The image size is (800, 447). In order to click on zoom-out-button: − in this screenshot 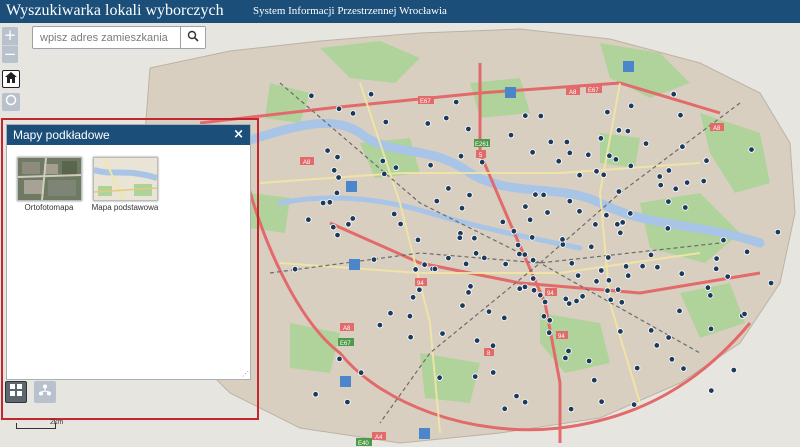, I will do `click(10, 54)`.